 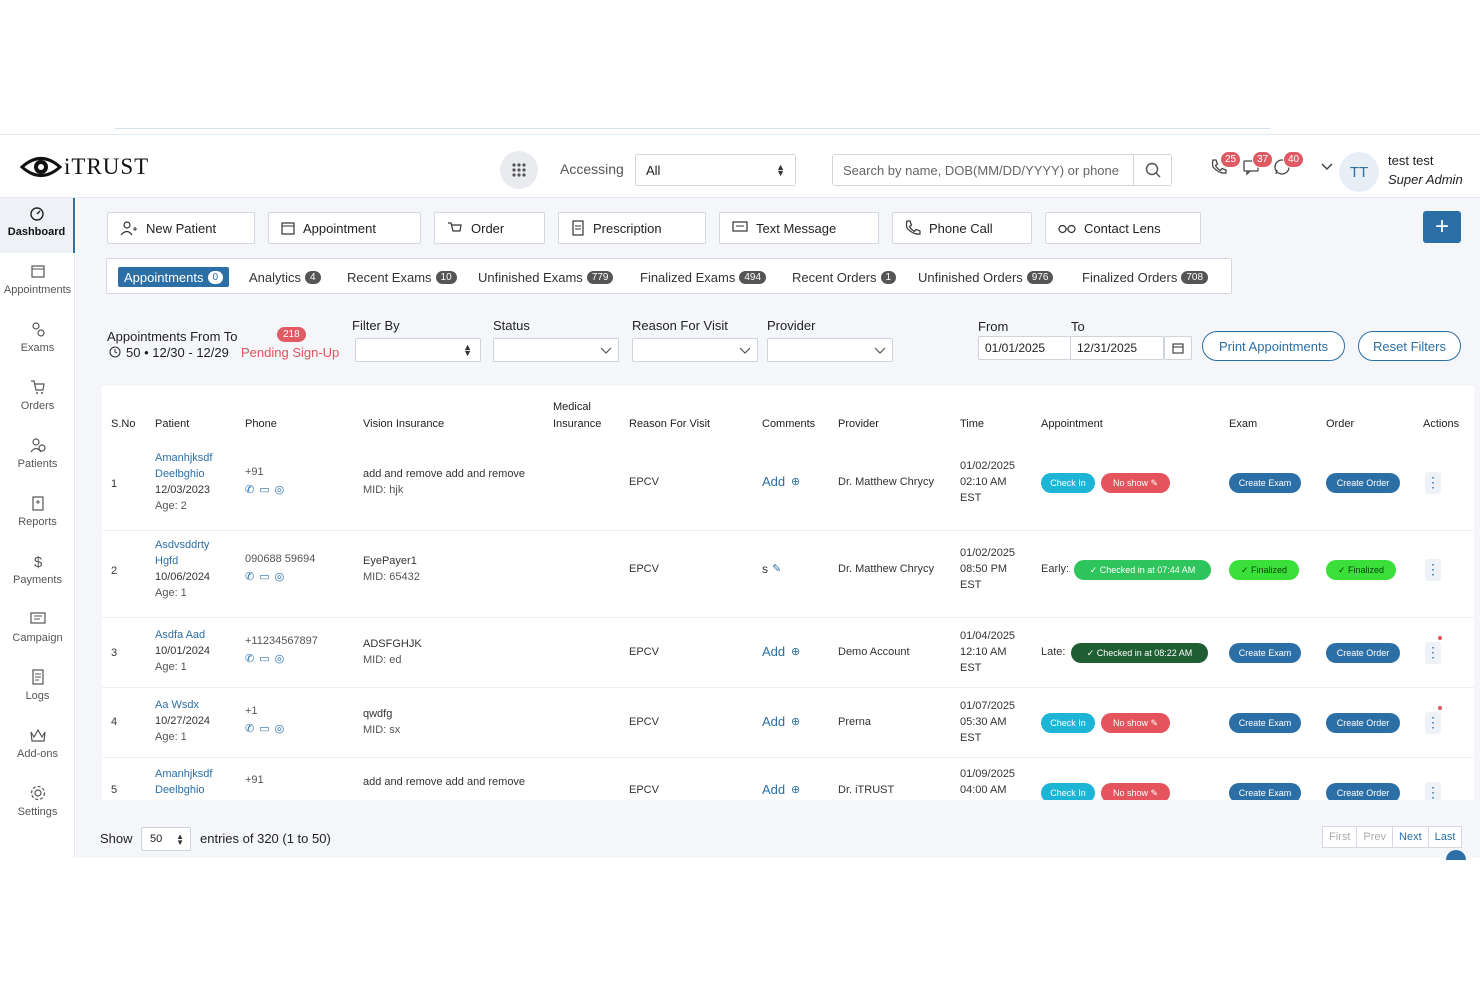 What do you see at coordinates (632, 228) in the screenshot?
I see `prescription-button: Prescription` at bounding box center [632, 228].